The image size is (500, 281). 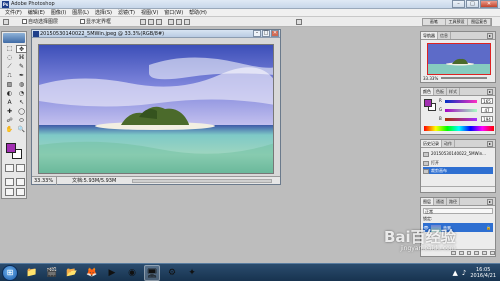 What do you see at coordinates (152, 273) in the screenshot?
I see `taskbar-photoshop-icon: 🖥` at bounding box center [152, 273].